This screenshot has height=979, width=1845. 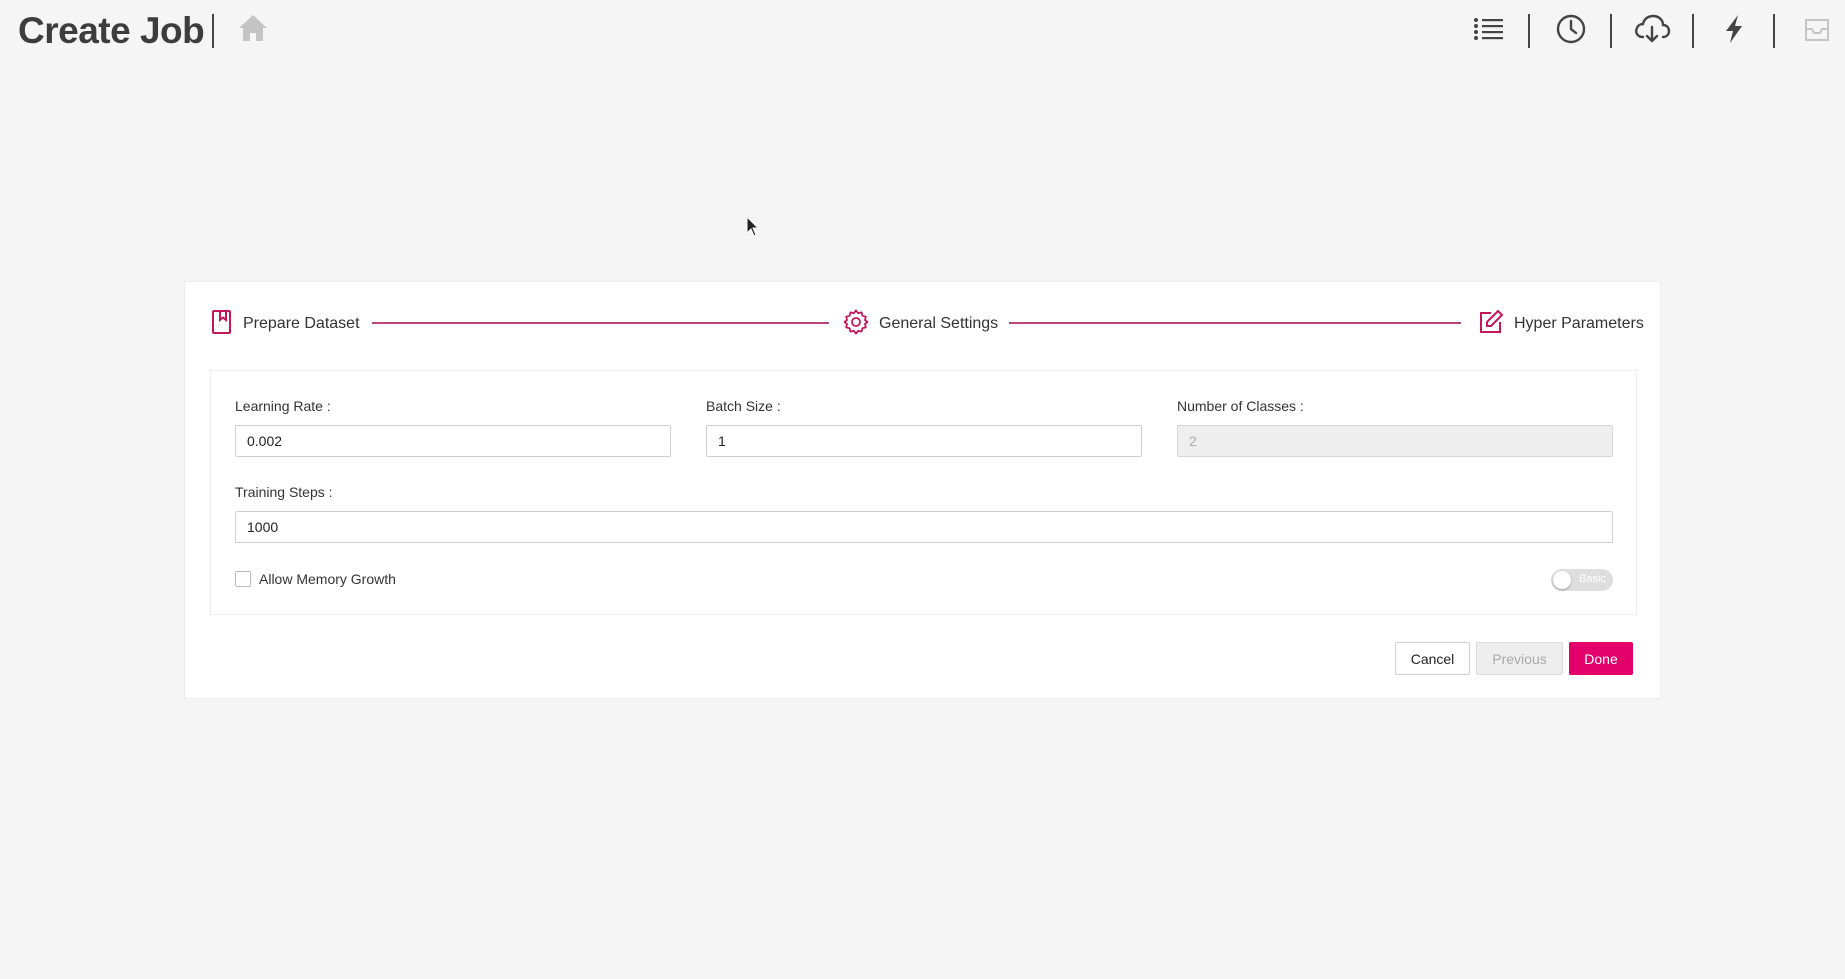 I want to click on done-button: Done, so click(x=1601, y=658).